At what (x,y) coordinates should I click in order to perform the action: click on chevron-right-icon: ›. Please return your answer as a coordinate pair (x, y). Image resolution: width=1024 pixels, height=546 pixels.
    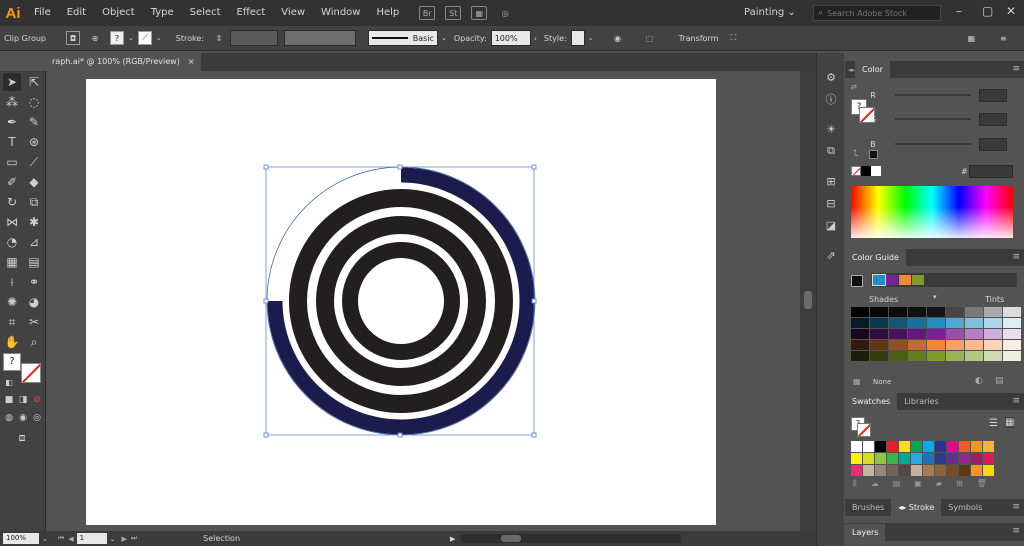
    Looking at the image, I should click on (535, 38).